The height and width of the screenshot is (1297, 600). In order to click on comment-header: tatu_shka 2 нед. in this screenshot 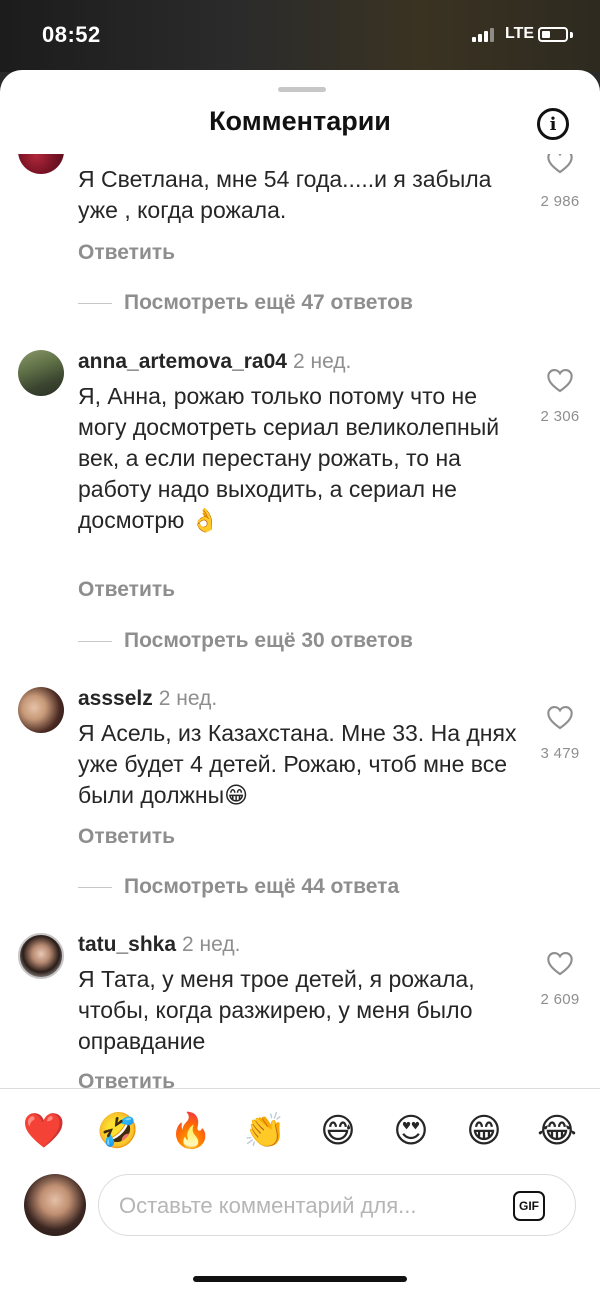, I will do `click(159, 945)`.